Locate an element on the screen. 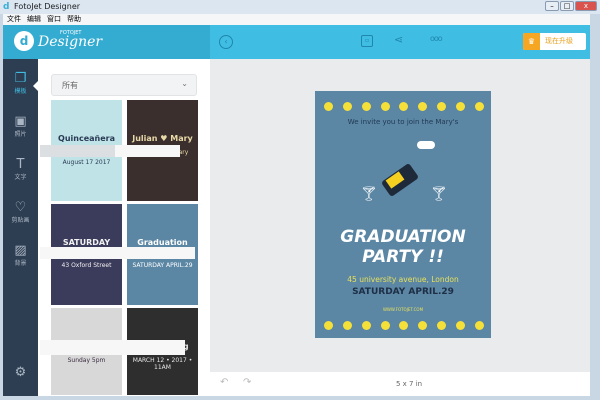 The width and height of the screenshot is (600, 400). crown-icon: ♛ is located at coordinates (531, 41).